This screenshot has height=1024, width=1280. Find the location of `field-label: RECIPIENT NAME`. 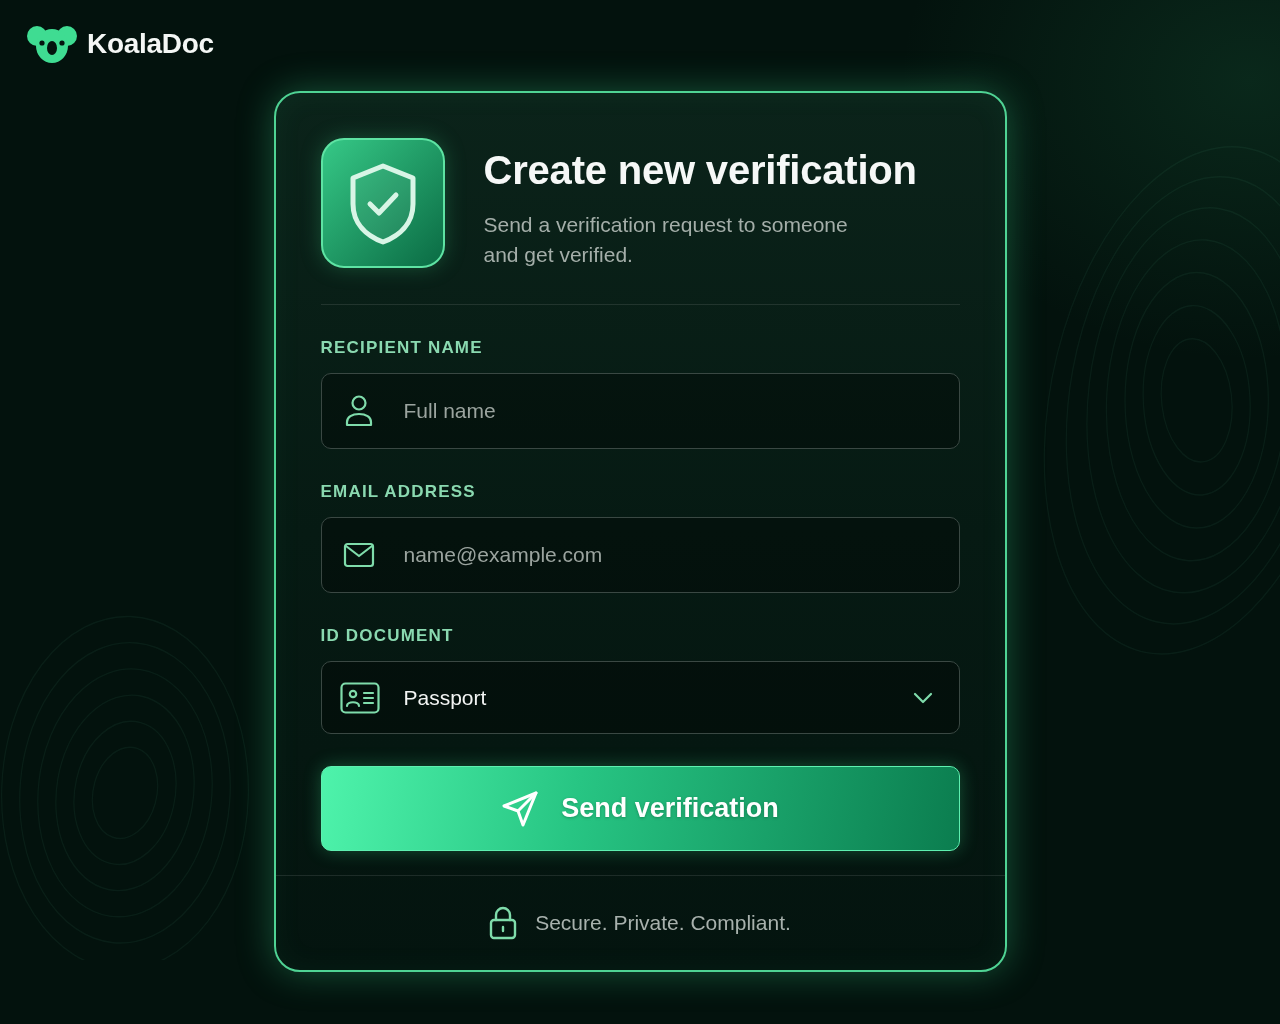

field-label: RECIPIENT NAME is located at coordinates (401, 347).